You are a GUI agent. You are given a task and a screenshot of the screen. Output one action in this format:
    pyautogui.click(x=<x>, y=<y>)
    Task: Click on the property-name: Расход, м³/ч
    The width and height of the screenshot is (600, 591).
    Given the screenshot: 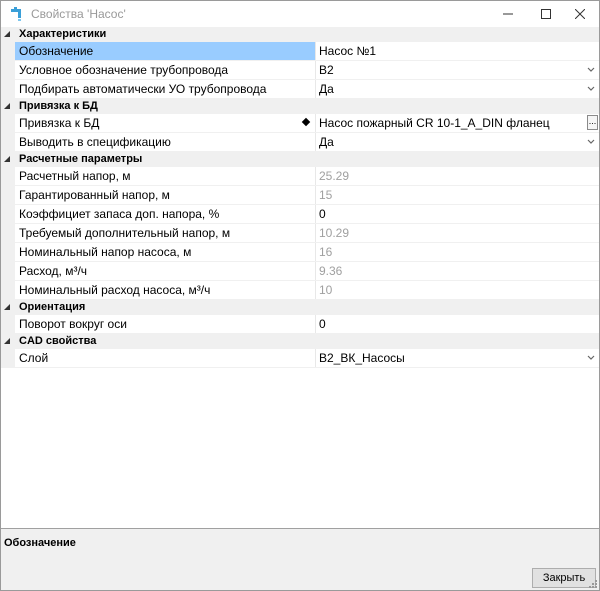 What is the action you would take?
    pyautogui.click(x=53, y=271)
    